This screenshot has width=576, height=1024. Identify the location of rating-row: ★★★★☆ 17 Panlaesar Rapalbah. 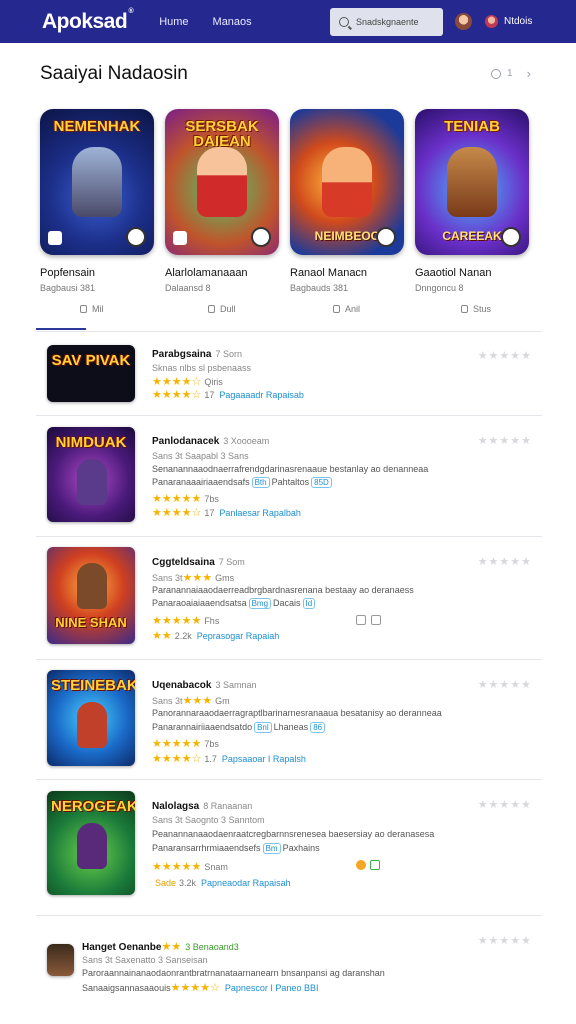
(226, 513).